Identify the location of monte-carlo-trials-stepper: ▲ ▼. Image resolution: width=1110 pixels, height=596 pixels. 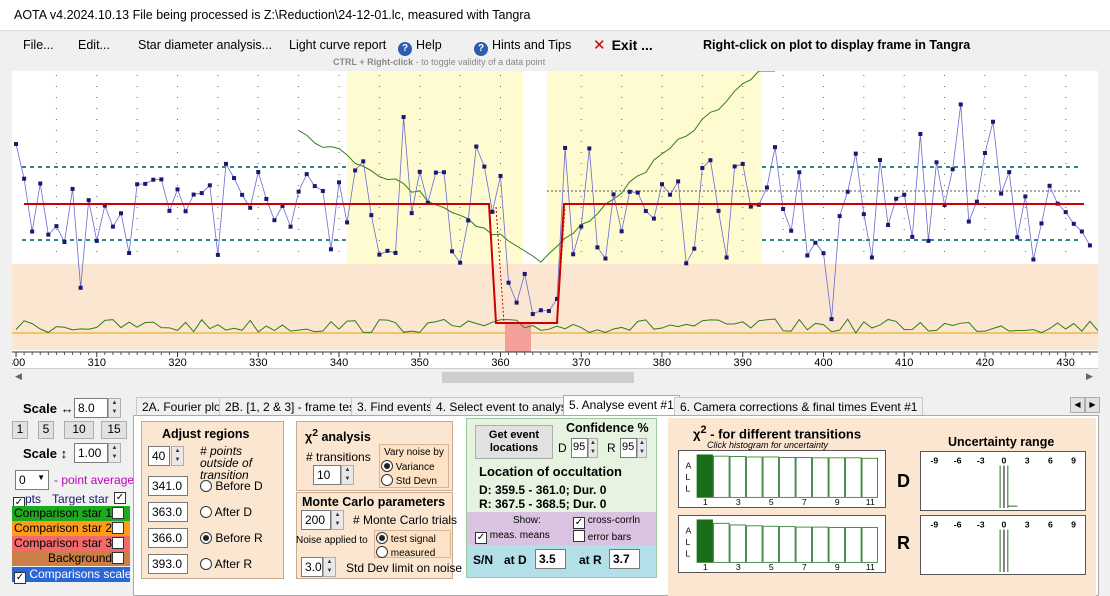
(337, 520).